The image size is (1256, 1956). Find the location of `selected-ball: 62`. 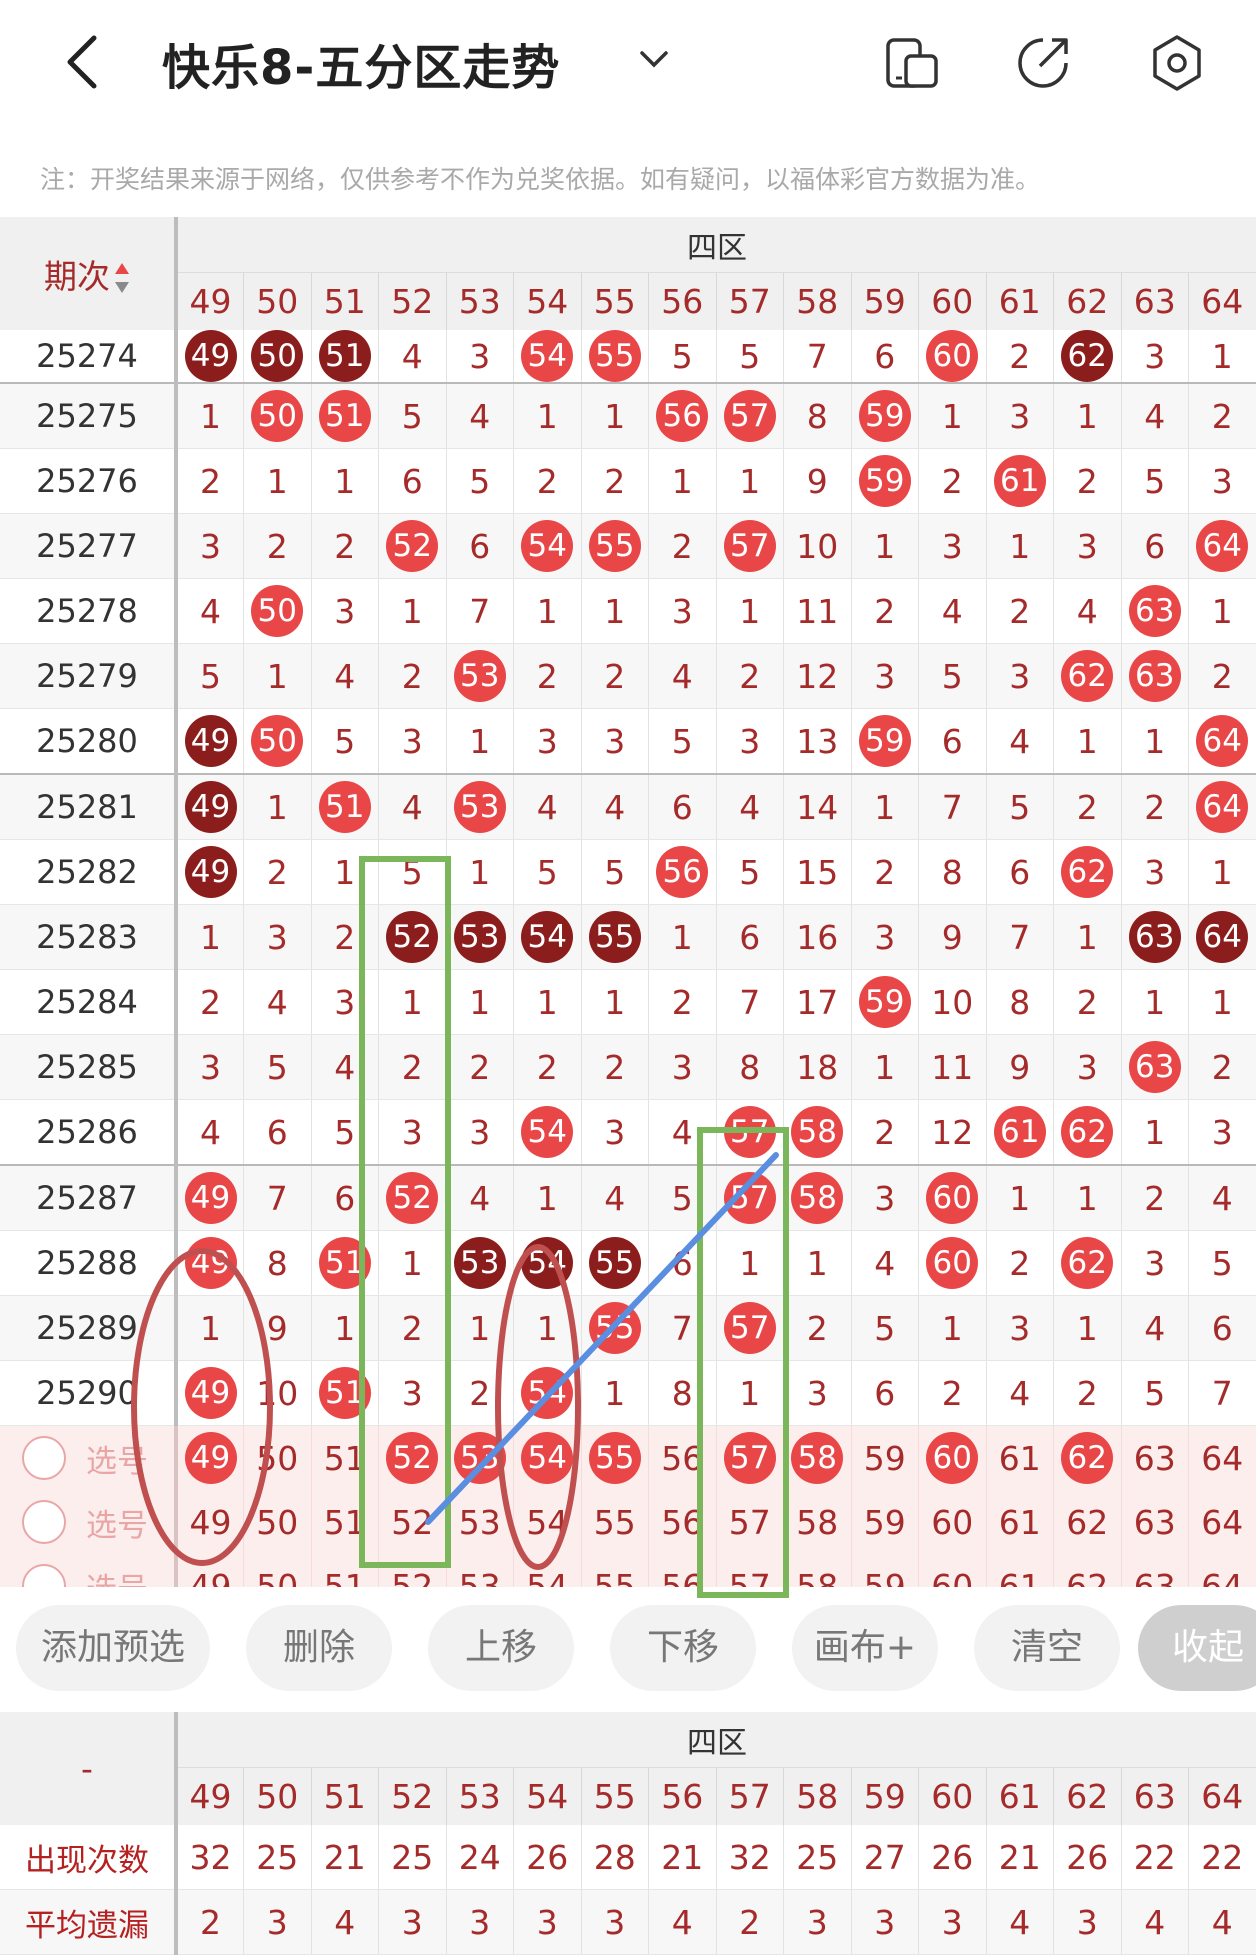

selected-ball: 62 is located at coordinates (1087, 1458).